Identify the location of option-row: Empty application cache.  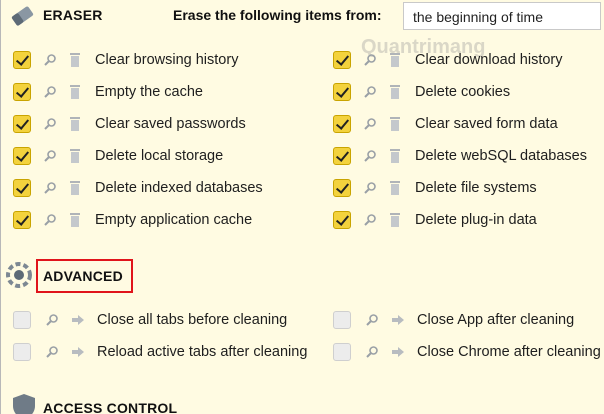
(132, 220).